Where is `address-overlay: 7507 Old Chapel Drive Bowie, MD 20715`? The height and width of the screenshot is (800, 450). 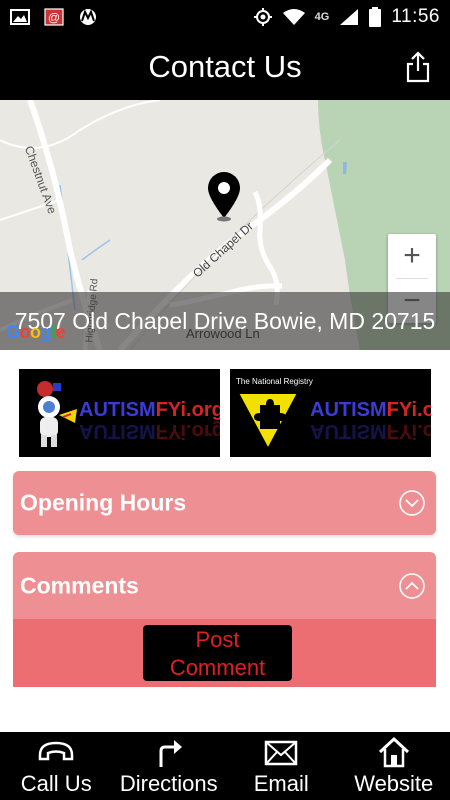
address-overlay: 7507 Old Chapel Drive Bowie, MD 20715 is located at coordinates (225, 321).